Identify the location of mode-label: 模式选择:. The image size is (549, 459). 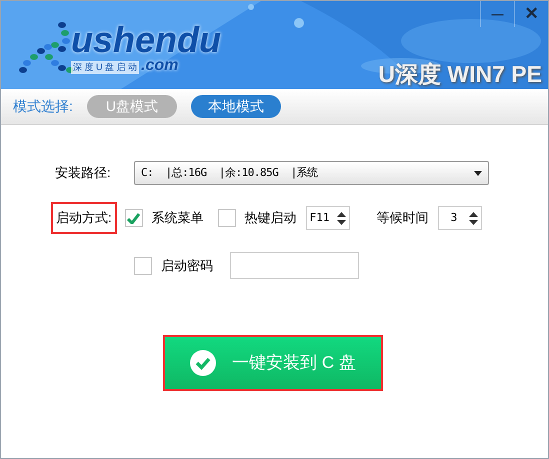
(43, 106).